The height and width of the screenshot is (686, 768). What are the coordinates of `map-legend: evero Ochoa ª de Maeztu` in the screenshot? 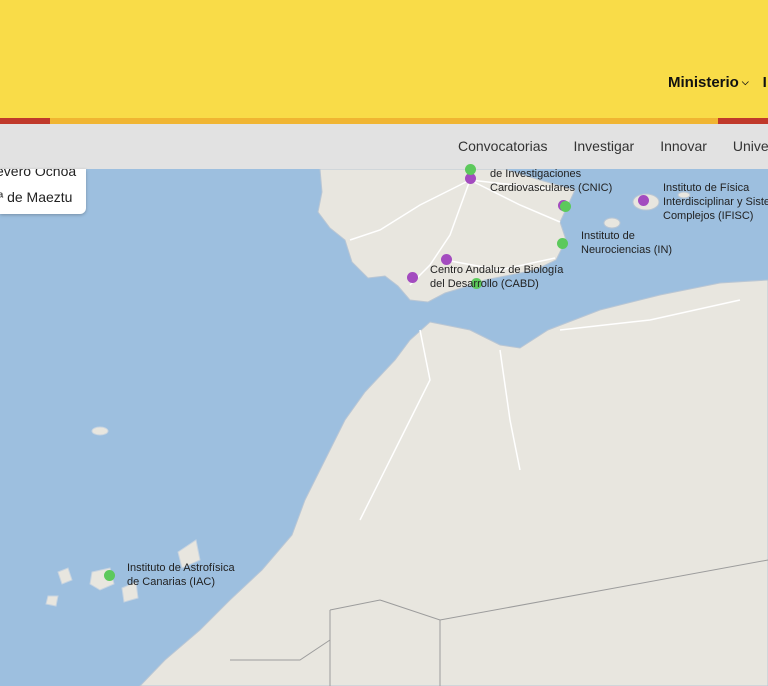 It's located at (43, 191).